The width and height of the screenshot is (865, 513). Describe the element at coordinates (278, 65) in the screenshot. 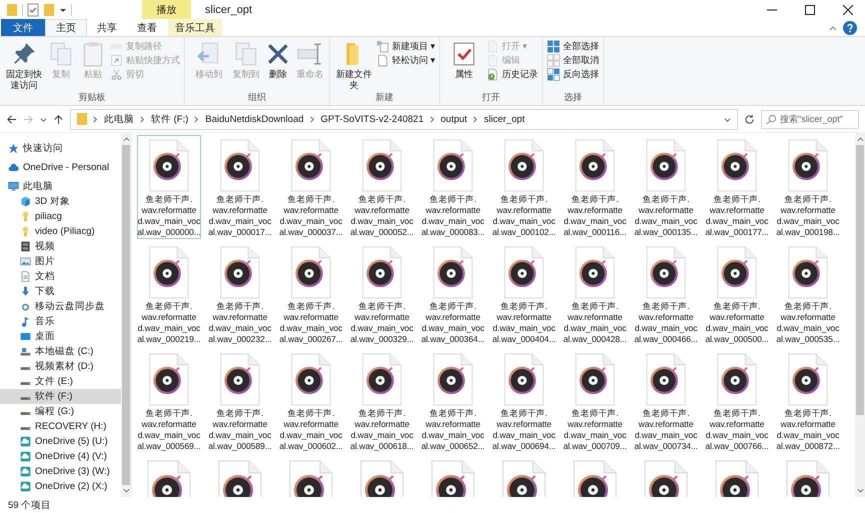

I see `ribbon-button: 删除` at that location.